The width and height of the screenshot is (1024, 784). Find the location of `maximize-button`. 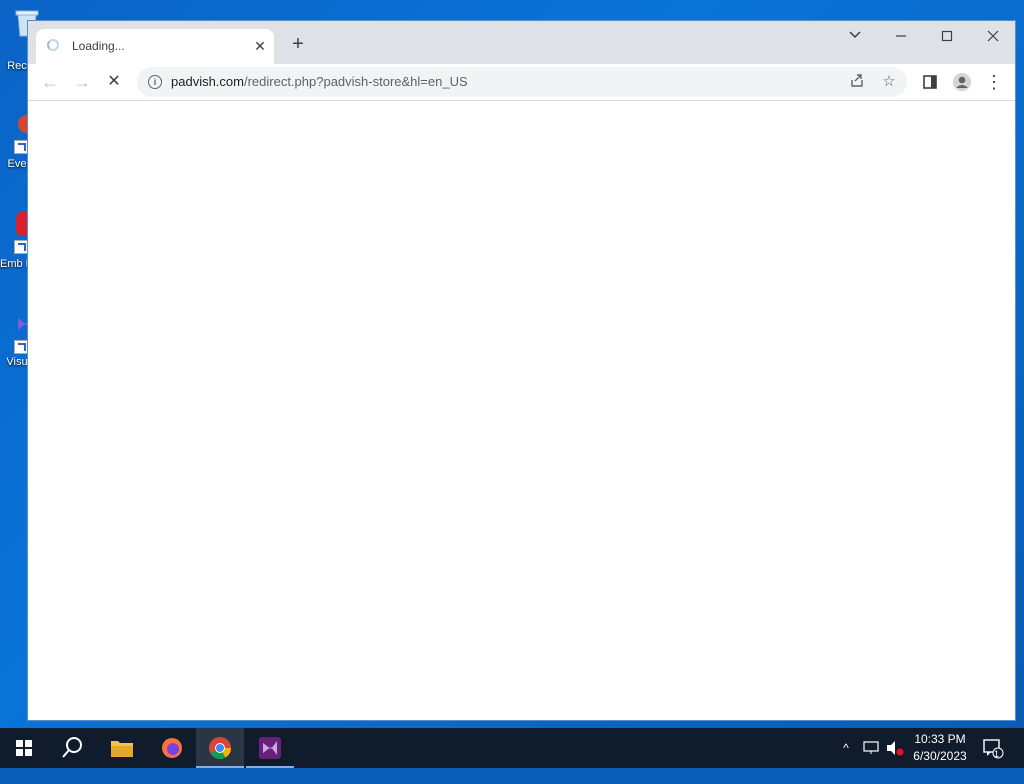

maximize-button is located at coordinates (947, 37).